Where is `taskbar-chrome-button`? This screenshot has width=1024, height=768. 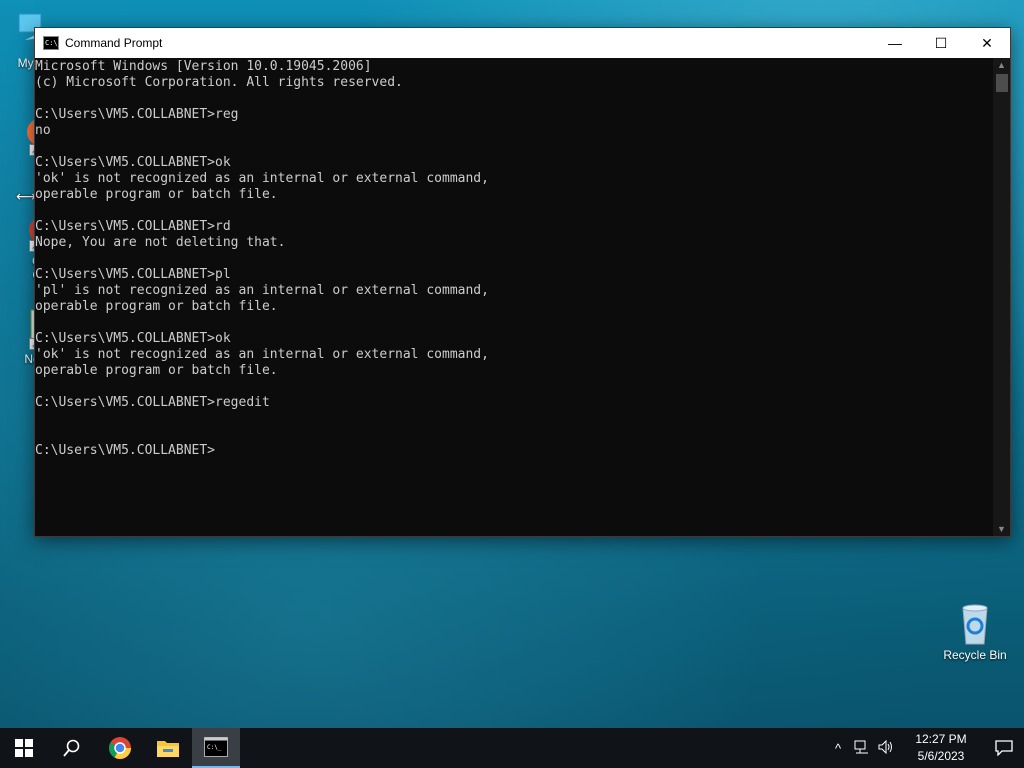
taskbar-chrome-button is located at coordinates (120, 748).